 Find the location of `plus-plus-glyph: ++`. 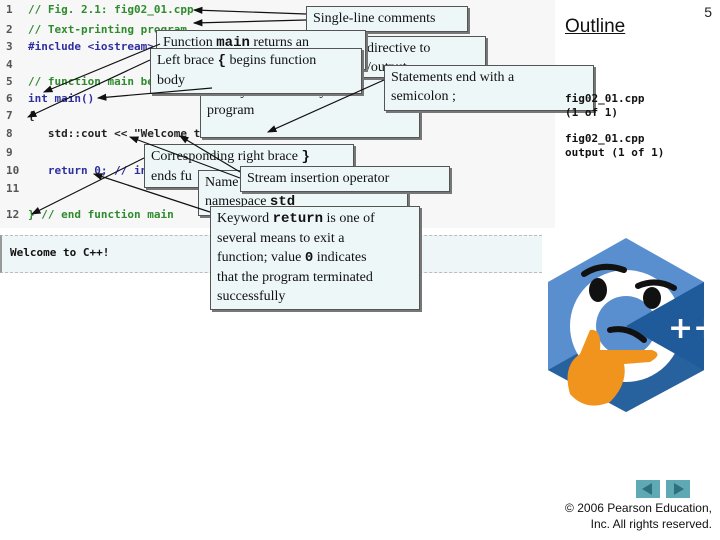

plus-plus-glyph: ++ is located at coordinates (690, 328).